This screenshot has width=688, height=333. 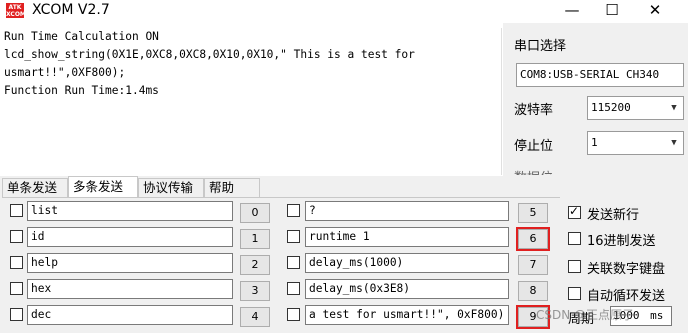 I want to click on port-select-value: COM8:USB-SERIAL CH340, so click(x=590, y=74).